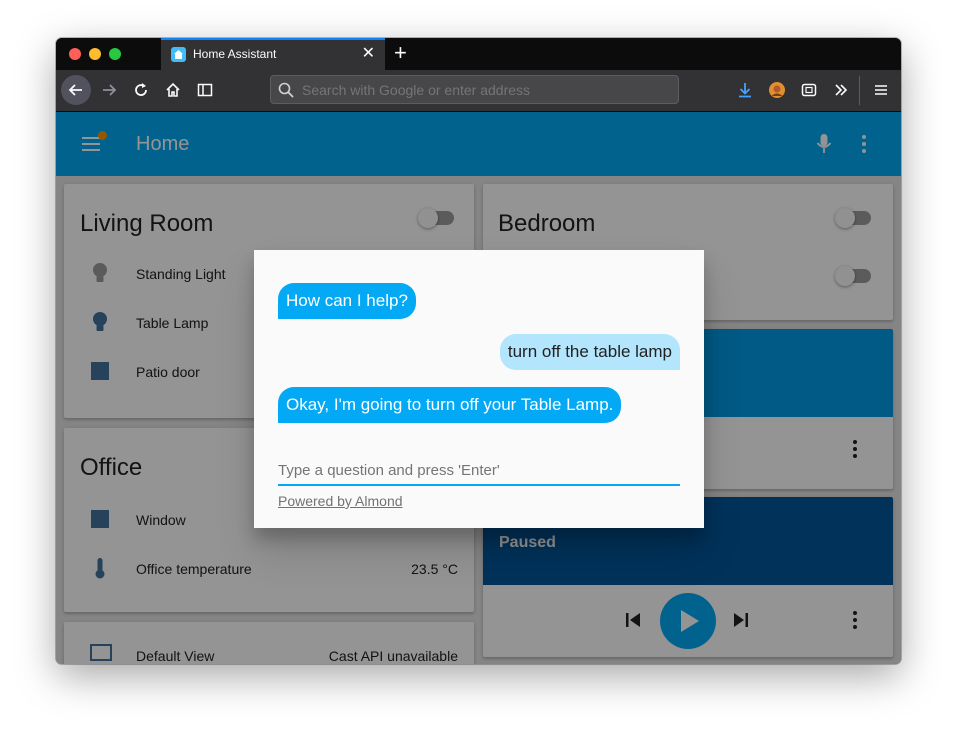 Image resolution: width=957 pixels, height=739 pixels. Describe the element at coordinates (478, 54) in the screenshot. I see `tab-strip: Home Assistant ✕ +` at that location.